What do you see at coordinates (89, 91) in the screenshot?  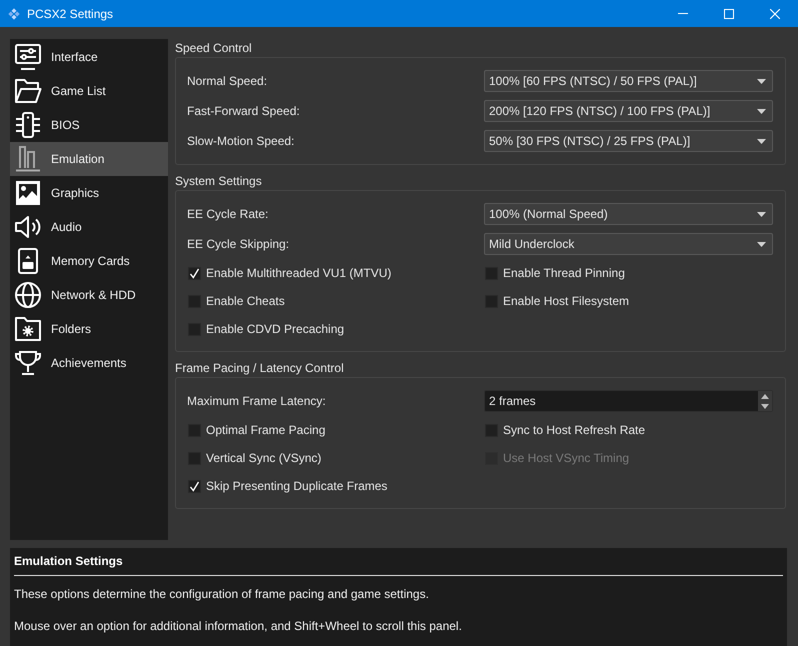 I see `sidebar-item: Game List` at bounding box center [89, 91].